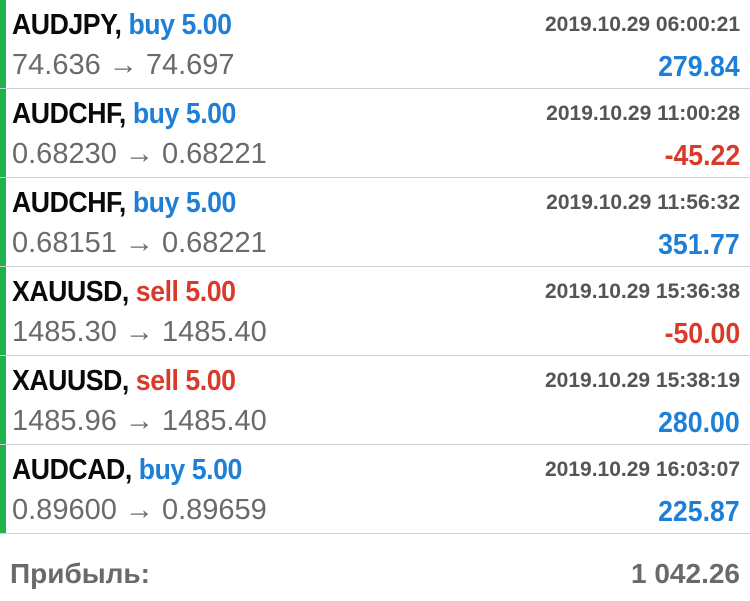 The height and width of the screenshot is (601, 750). What do you see at coordinates (702, 334) in the screenshot?
I see `trade-profit: -50.00` at bounding box center [702, 334].